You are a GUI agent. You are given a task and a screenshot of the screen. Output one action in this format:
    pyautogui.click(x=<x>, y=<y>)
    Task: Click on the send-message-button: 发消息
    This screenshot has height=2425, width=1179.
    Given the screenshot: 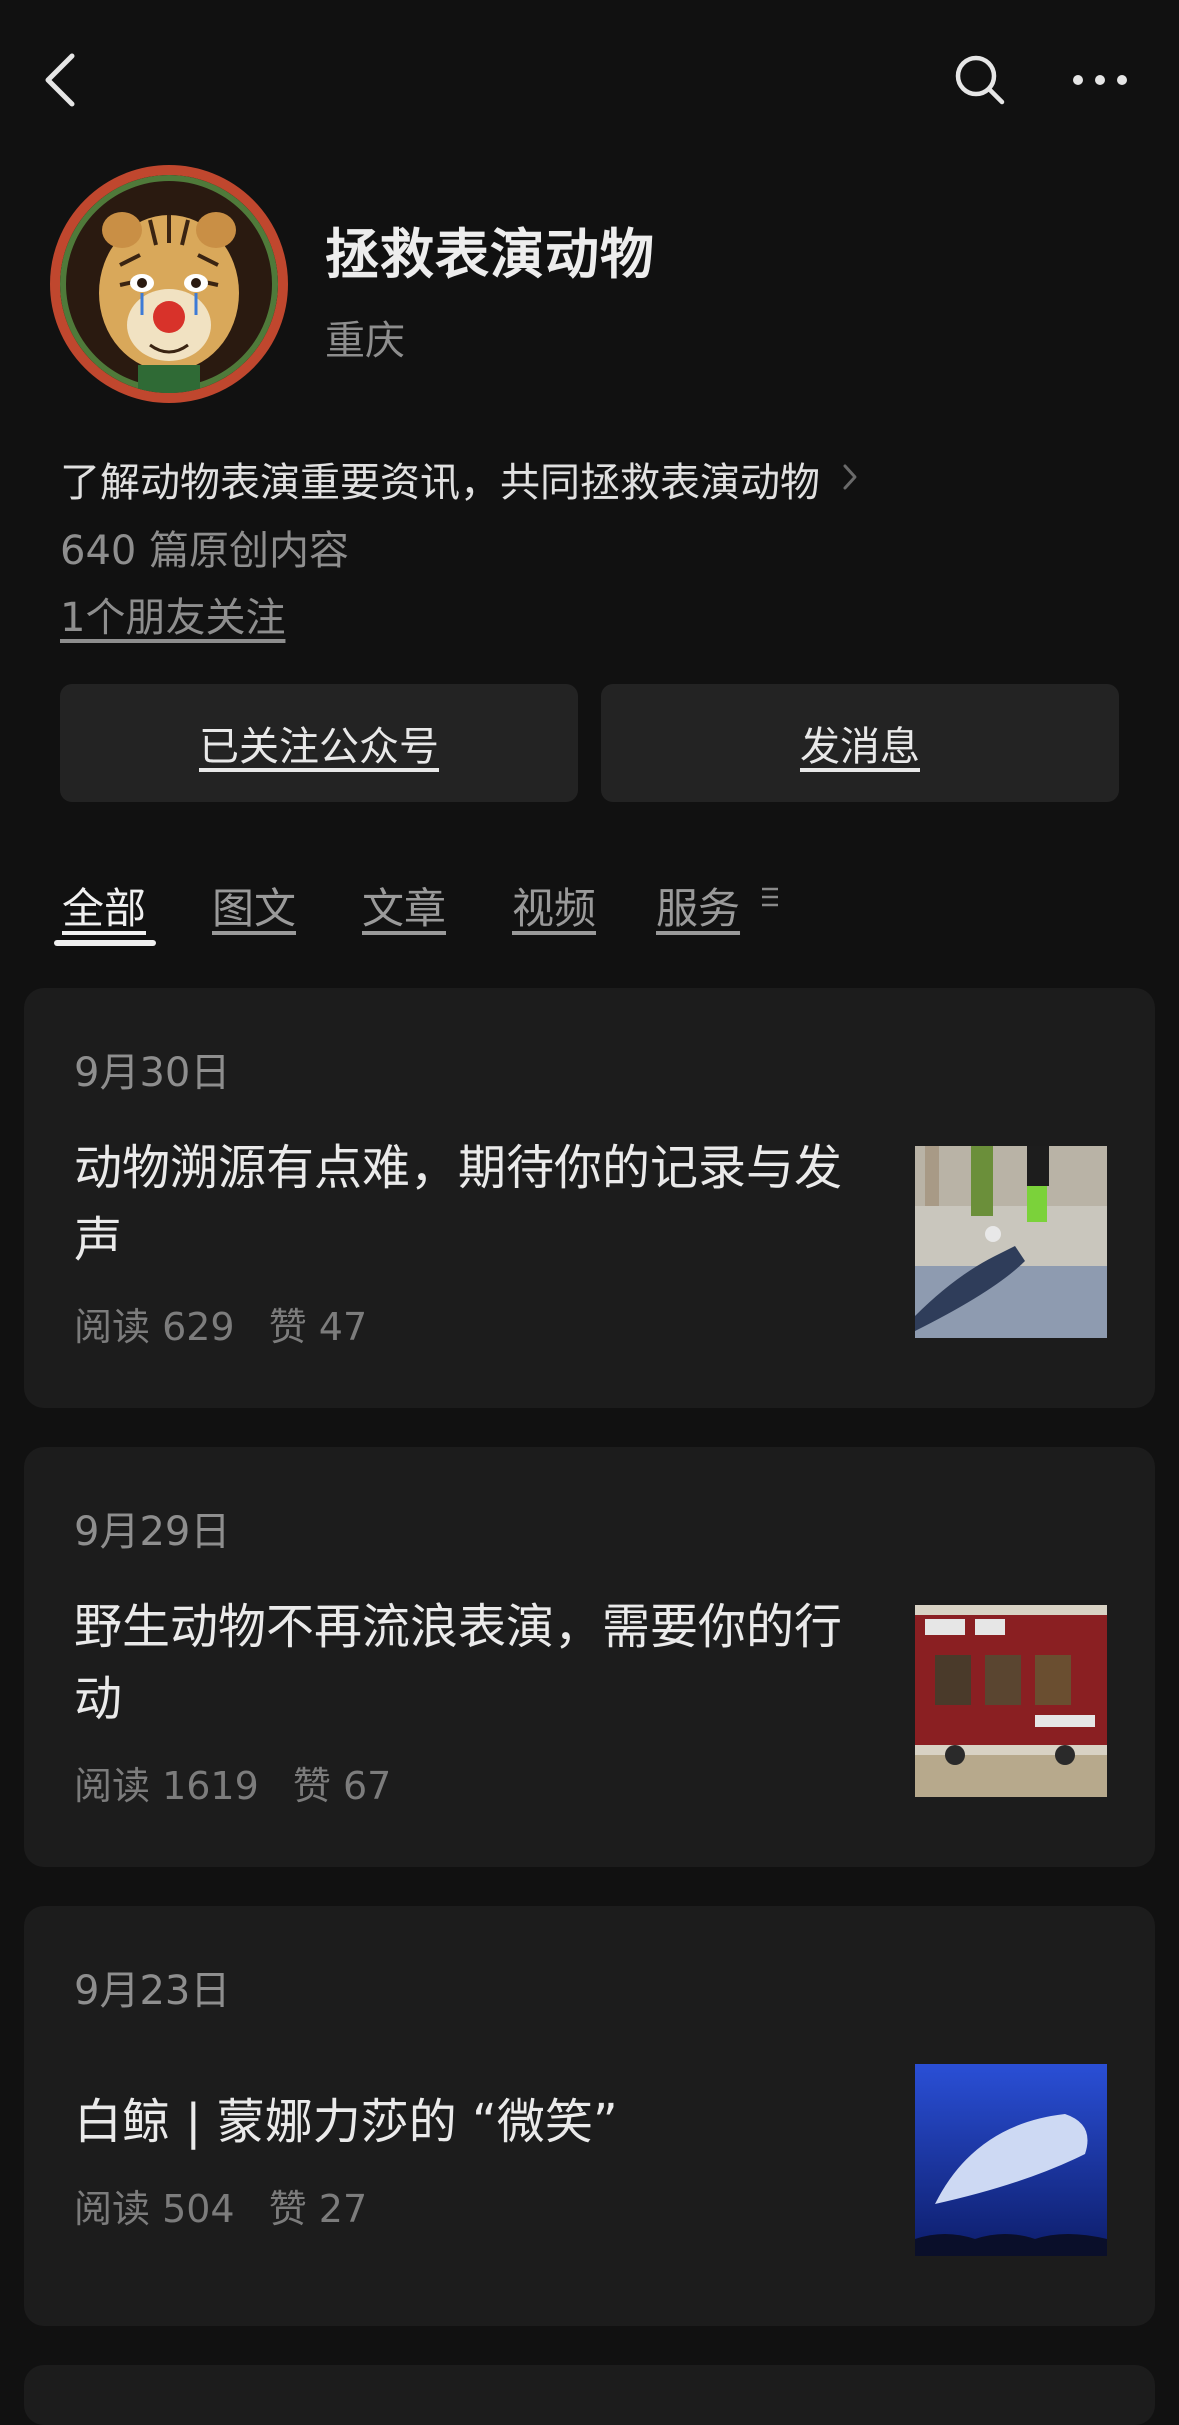 What is the action you would take?
    pyautogui.click(x=860, y=743)
    